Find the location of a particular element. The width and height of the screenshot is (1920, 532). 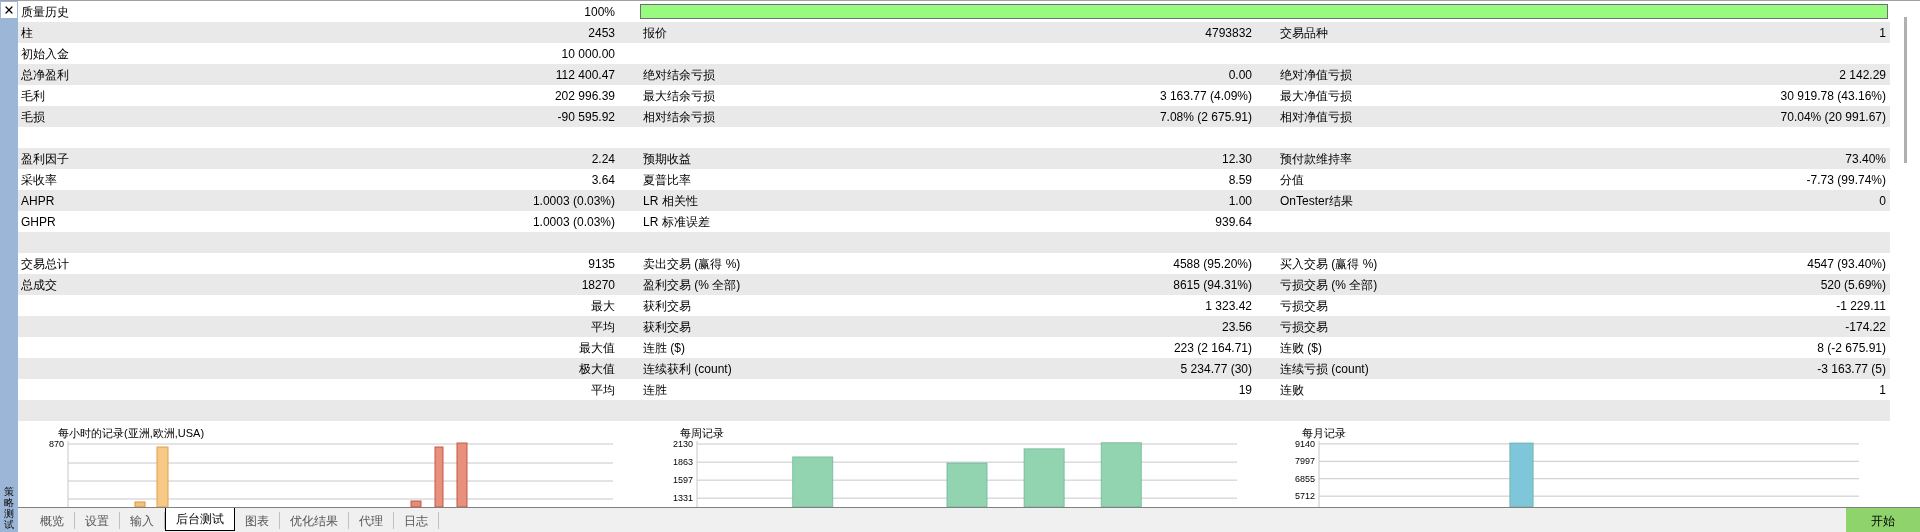

stat-label: 总成交 is located at coordinates (39, 285).